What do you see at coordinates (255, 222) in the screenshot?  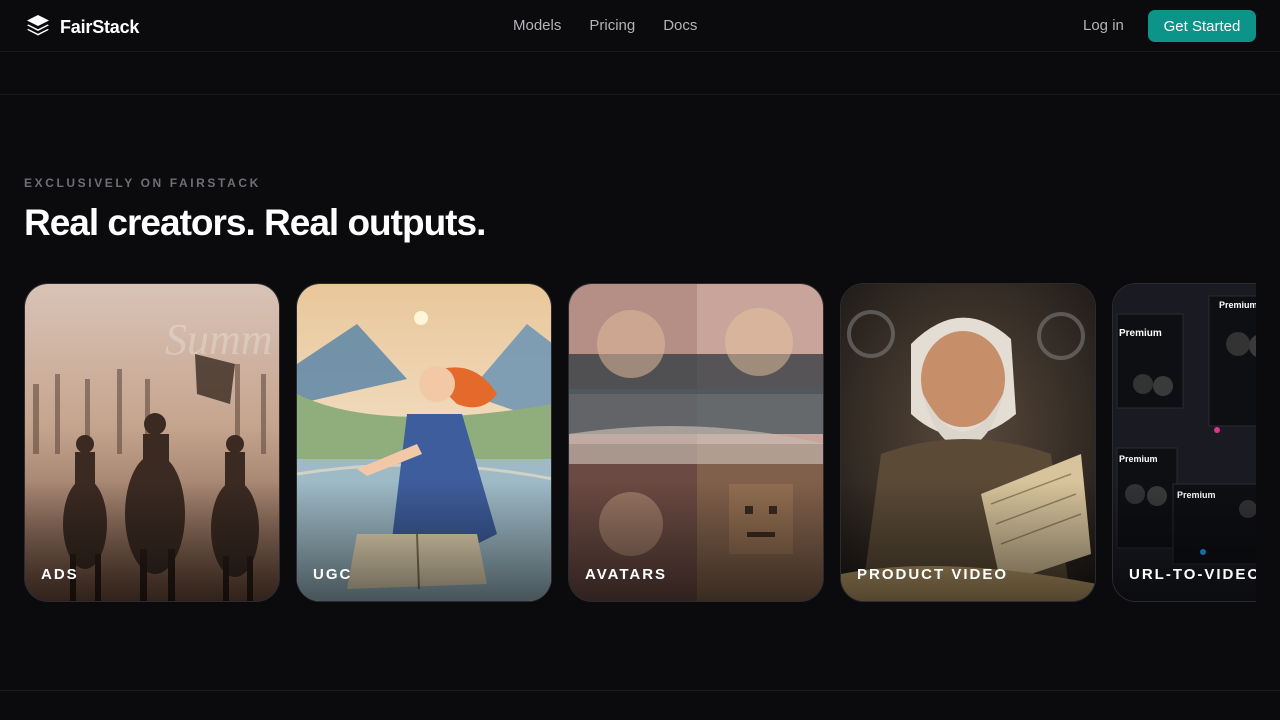 I see `section-headline: Real creators. Real outputs.` at bounding box center [255, 222].